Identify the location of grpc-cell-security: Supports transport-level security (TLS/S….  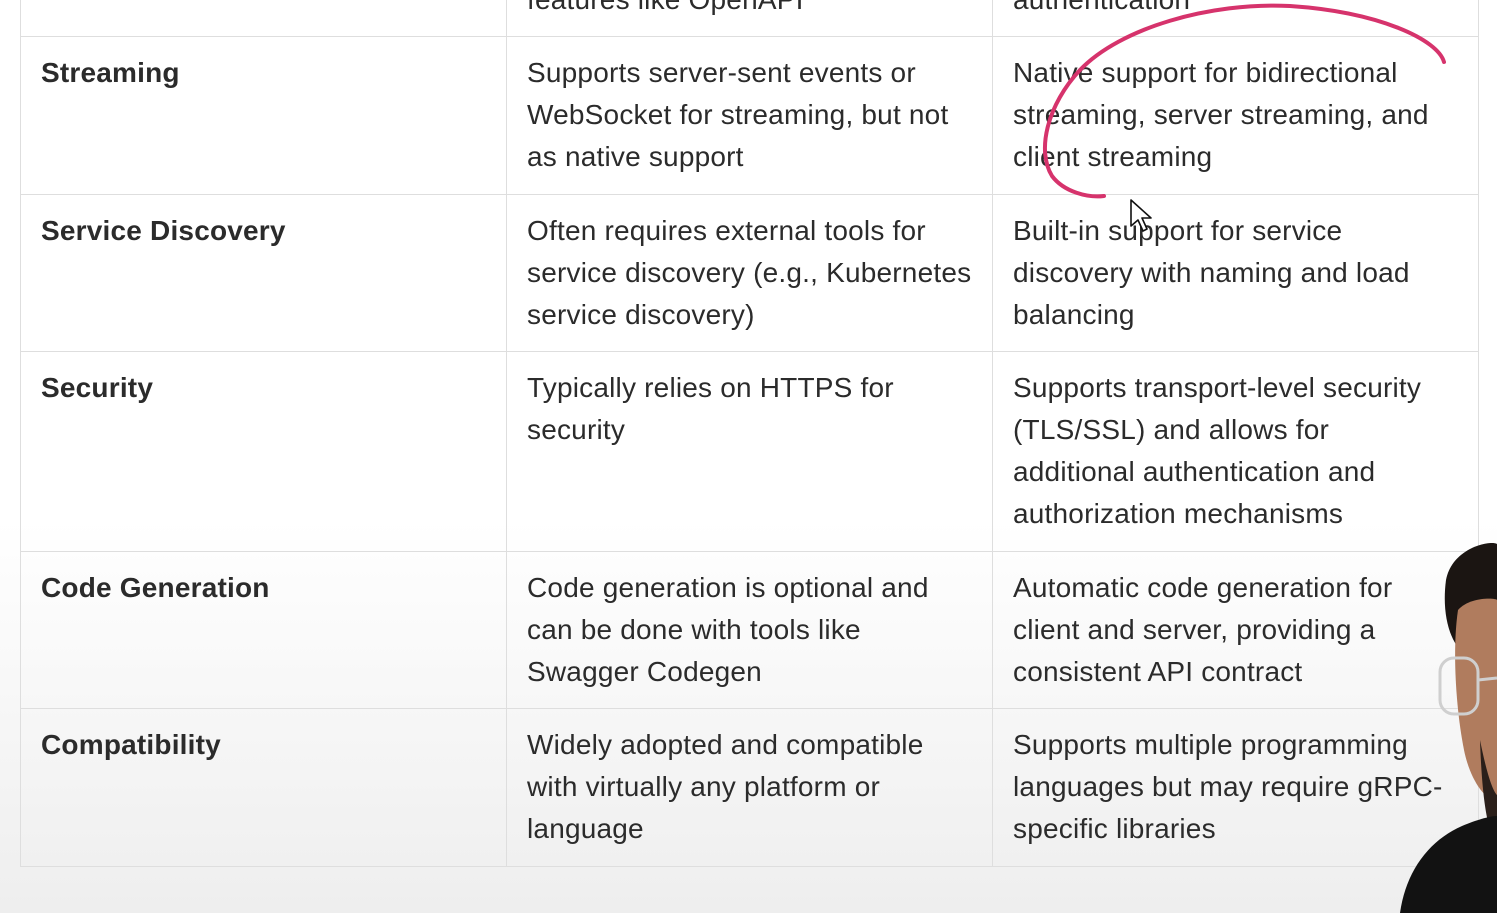
(1235, 451).